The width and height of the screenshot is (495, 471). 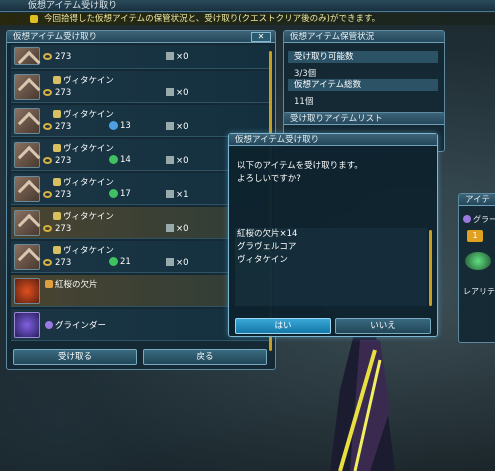 I want to click on item-list-header: 仮想アイテム受け取り ✕, so click(x=141, y=37).